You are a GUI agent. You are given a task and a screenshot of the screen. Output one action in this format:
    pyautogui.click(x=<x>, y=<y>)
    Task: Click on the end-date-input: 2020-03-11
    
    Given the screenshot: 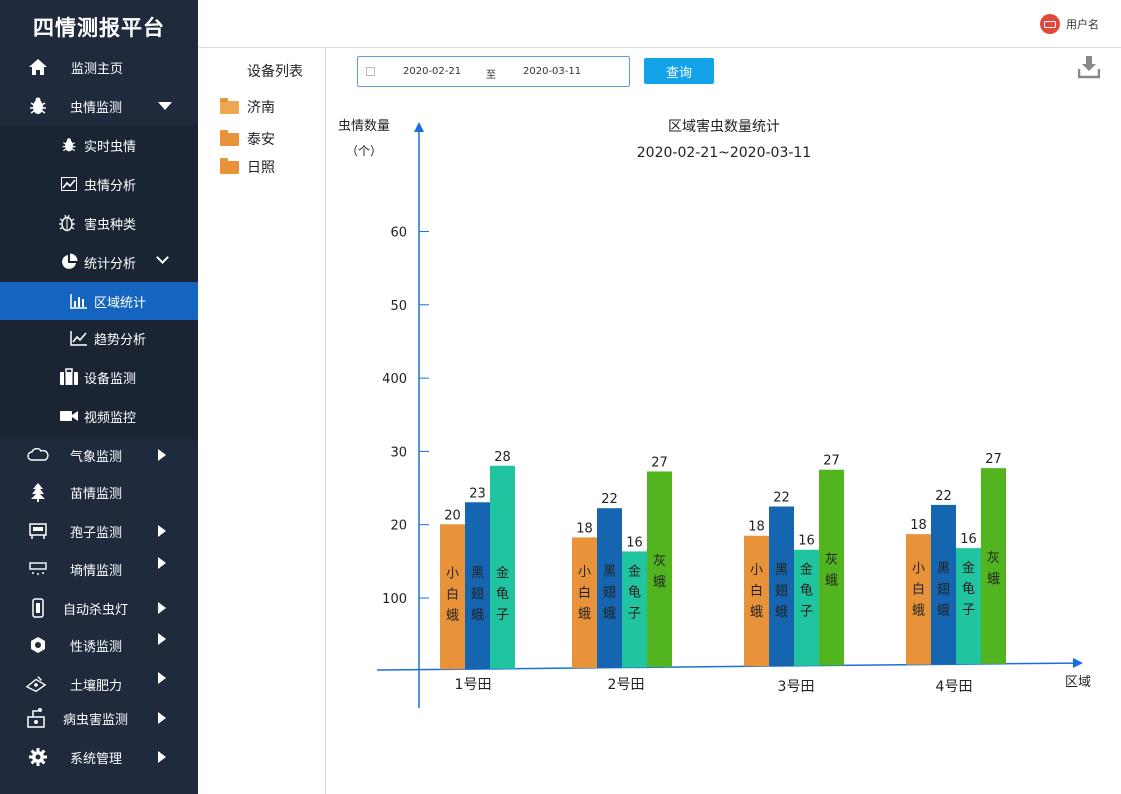 What is the action you would take?
    pyautogui.click(x=552, y=71)
    